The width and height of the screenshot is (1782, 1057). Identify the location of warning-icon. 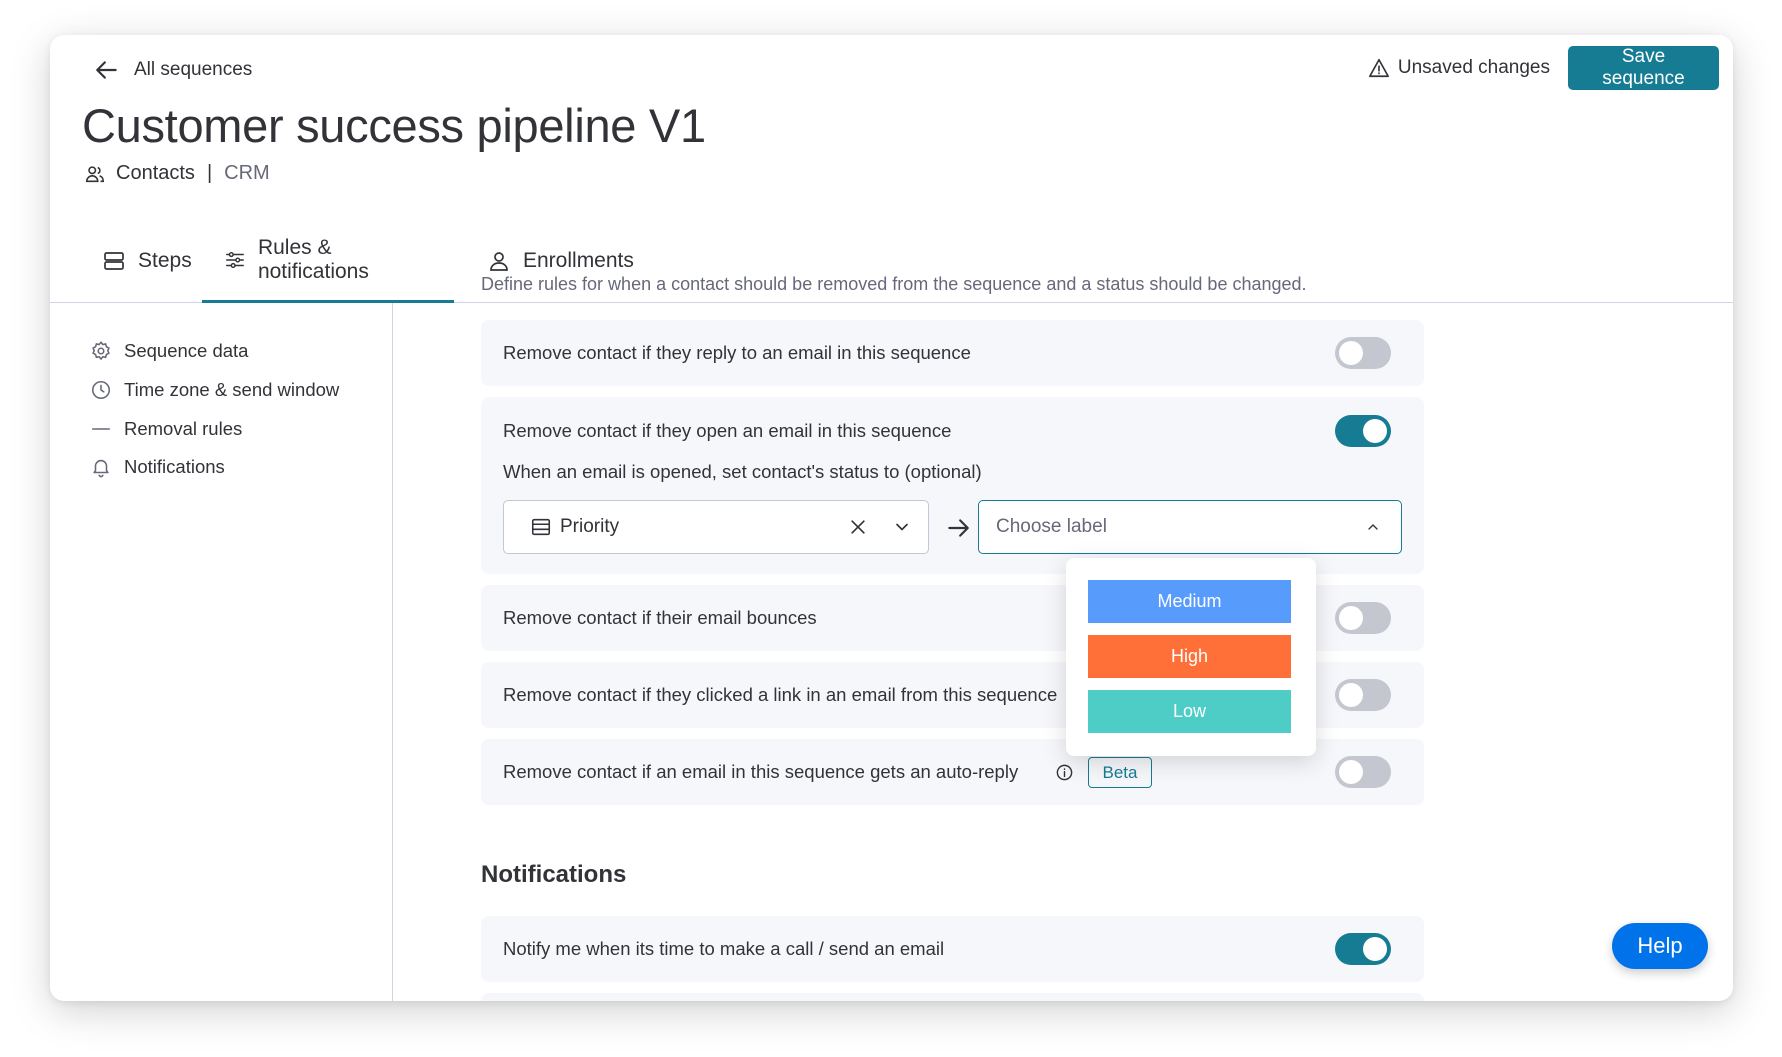
(1378, 68).